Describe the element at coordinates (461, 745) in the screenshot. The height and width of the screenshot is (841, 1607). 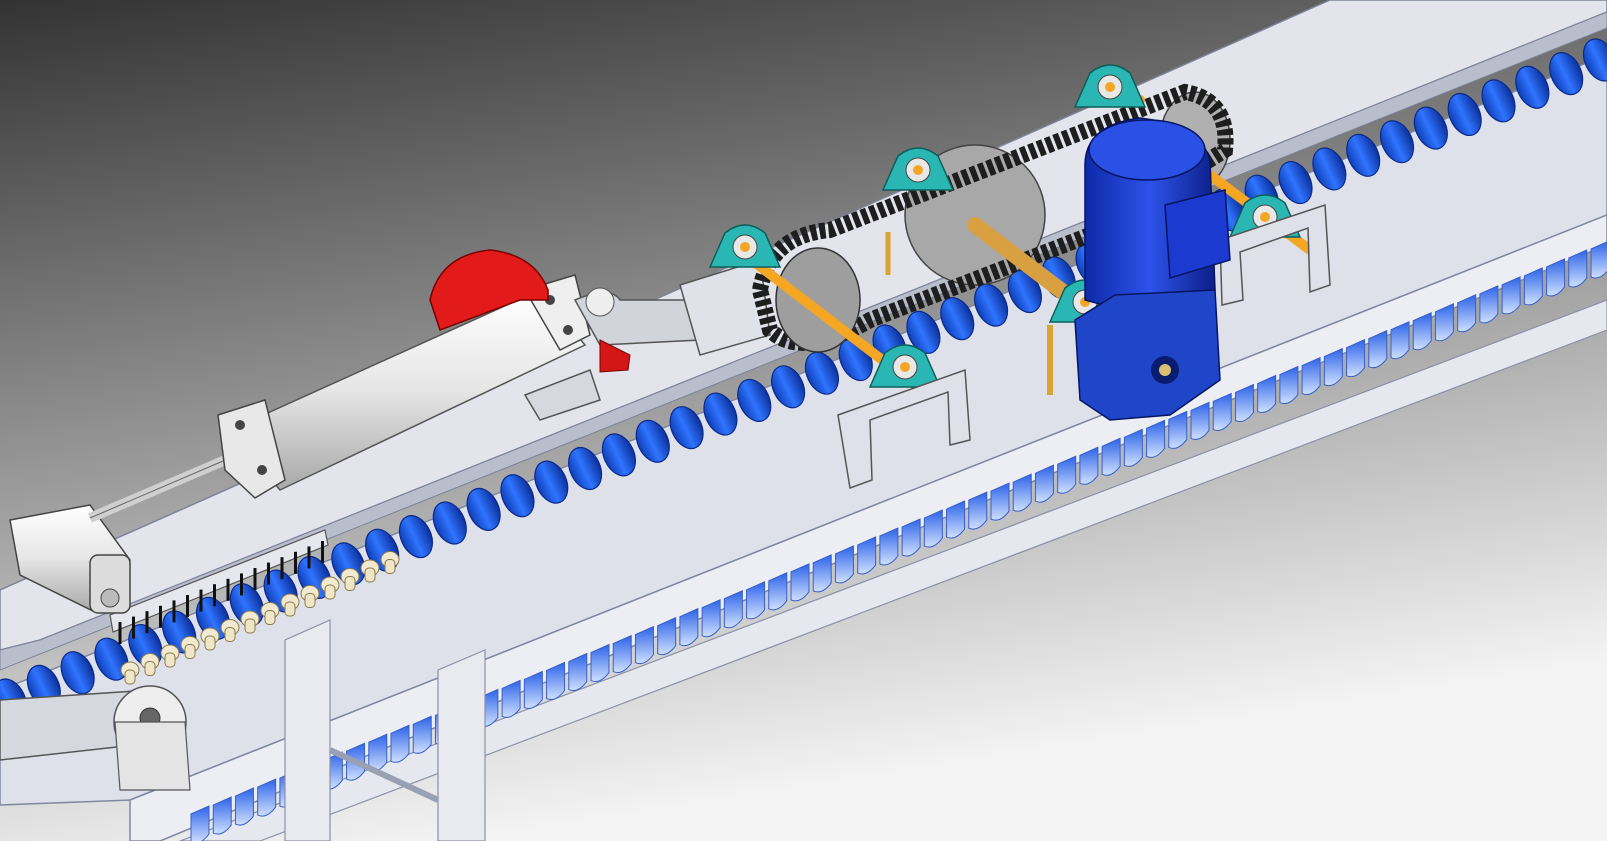
I see `support-leg-center` at that location.